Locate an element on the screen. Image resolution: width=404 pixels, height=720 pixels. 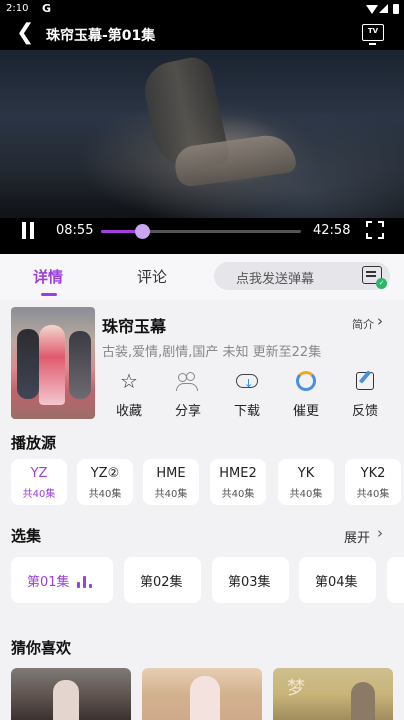
episode-item-partial is located at coordinates (395, 580).